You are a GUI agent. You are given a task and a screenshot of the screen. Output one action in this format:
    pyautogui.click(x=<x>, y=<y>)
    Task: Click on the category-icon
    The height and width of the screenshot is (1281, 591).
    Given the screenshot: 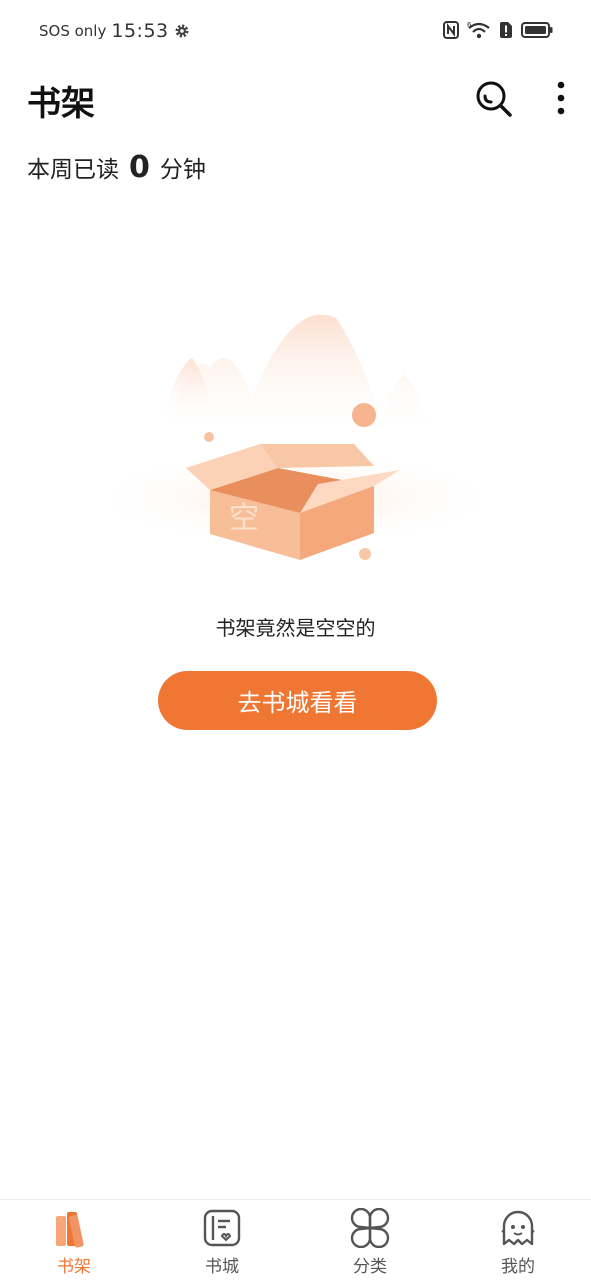 What is the action you would take?
    pyautogui.click(x=370, y=1228)
    